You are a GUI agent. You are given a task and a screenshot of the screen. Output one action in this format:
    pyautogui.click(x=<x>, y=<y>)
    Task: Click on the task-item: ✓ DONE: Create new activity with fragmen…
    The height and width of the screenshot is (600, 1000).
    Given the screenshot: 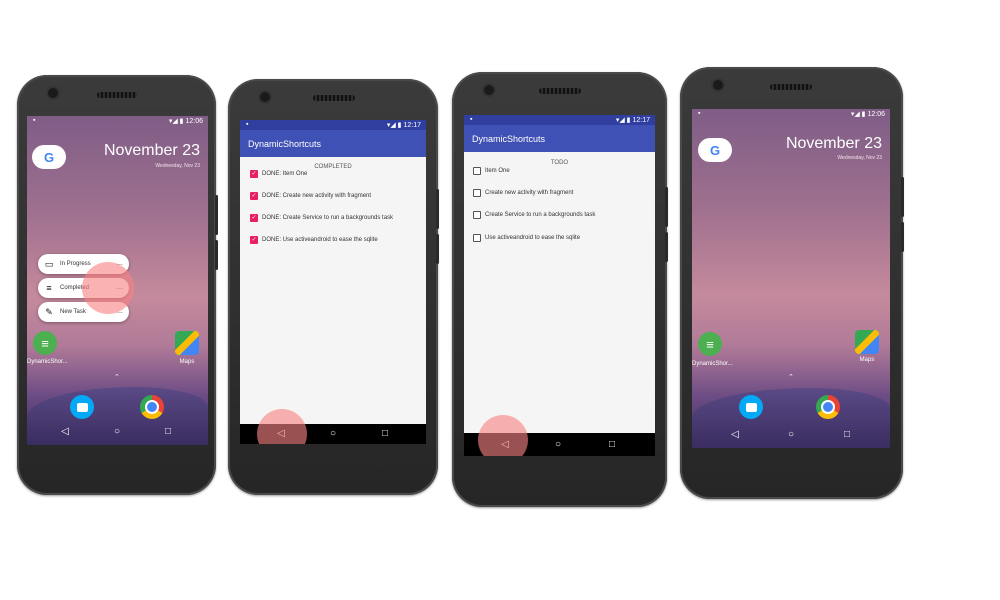 What is the action you would take?
    pyautogui.click(x=310, y=196)
    